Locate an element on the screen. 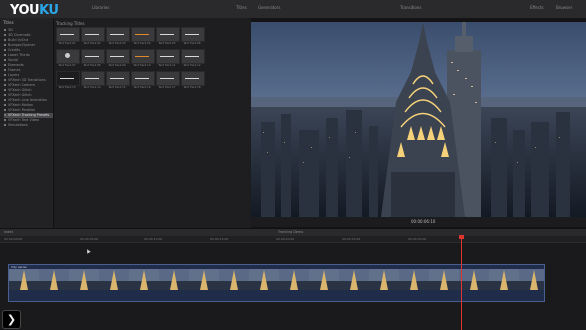  sidebar-item-label: Credits is located at coordinates (14, 50).